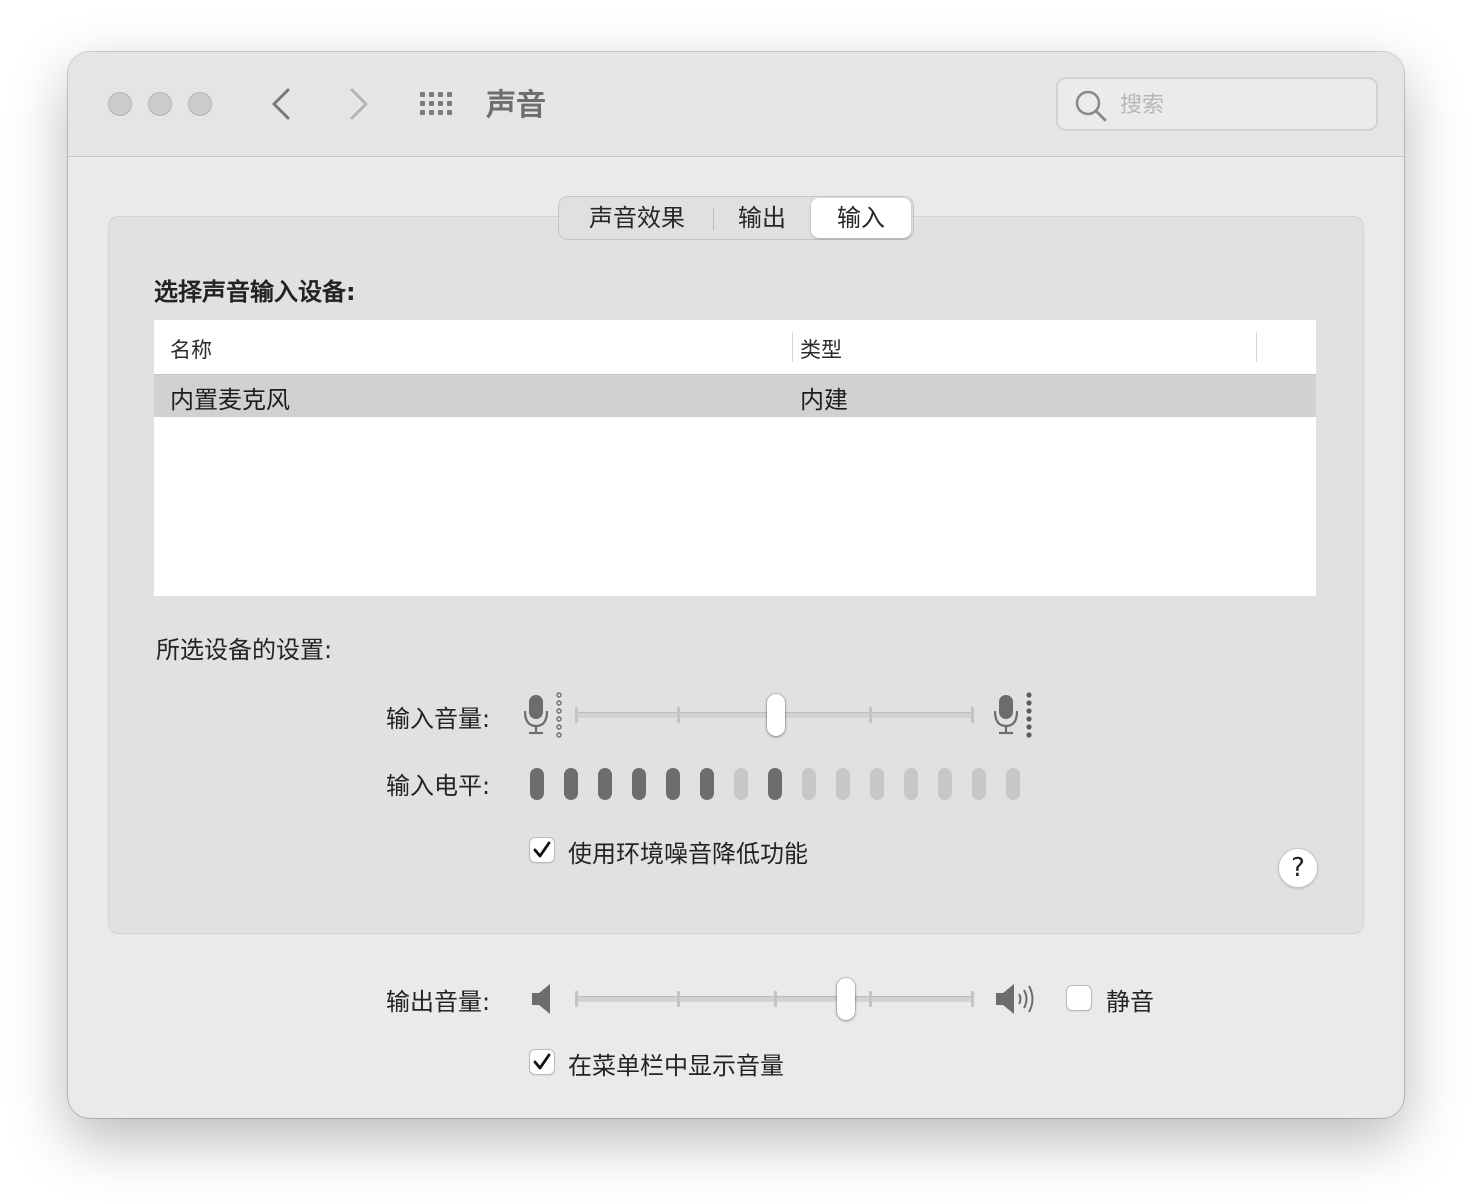  What do you see at coordinates (438, 786) in the screenshot?
I see `input-level-label: 输入电平:` at bounding box center [438, 786].